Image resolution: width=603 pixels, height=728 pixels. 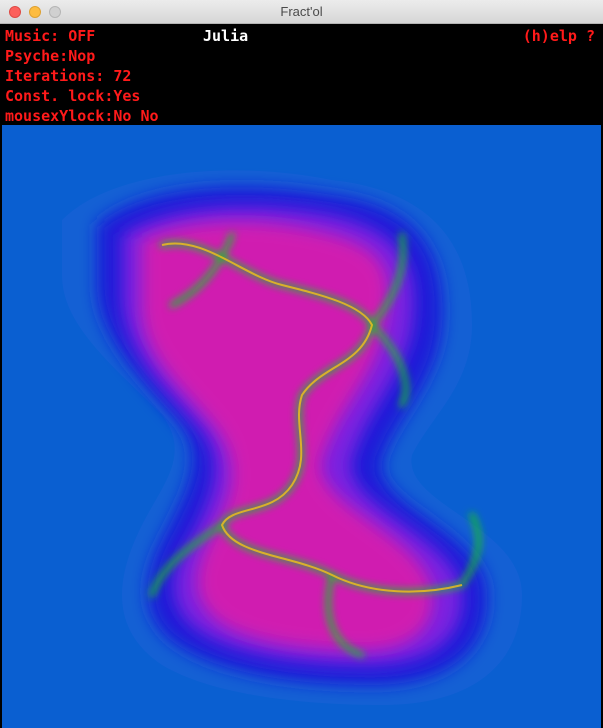 What do you see at coordinates (50, 56) in the screenshot?
I see `psyche-status: Psyche:Nop` at bounding box center [50, 56].